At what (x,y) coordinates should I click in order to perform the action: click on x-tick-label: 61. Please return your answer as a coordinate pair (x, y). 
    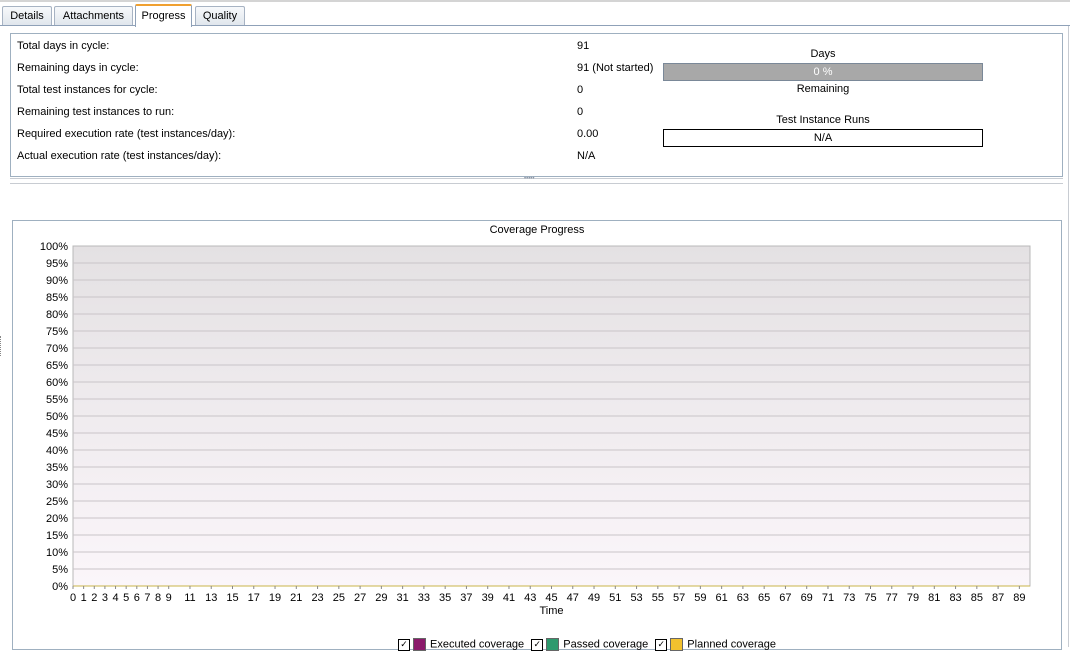
    Looking at the image, I should click on (722, 598).